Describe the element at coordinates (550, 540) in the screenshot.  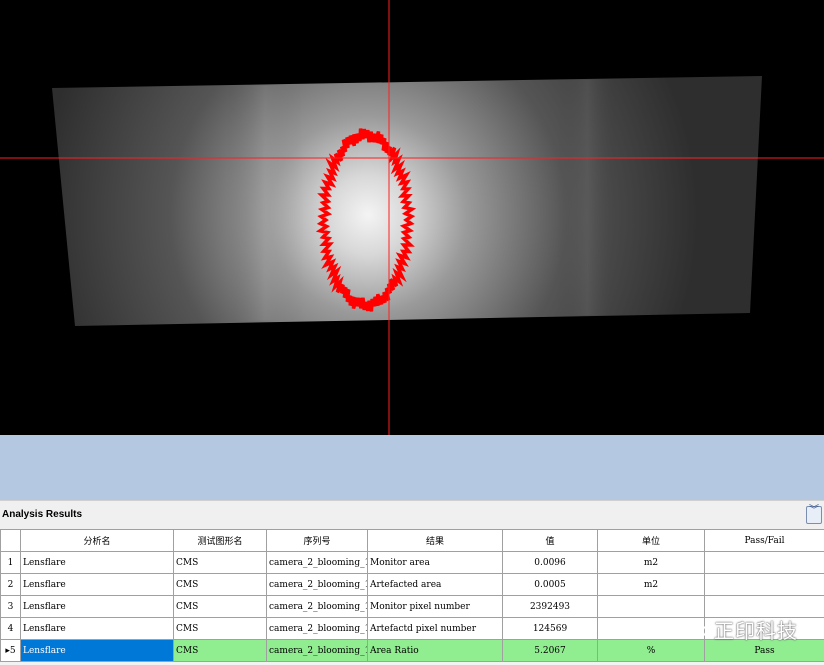
I see `col-header-value: 值` at that location.